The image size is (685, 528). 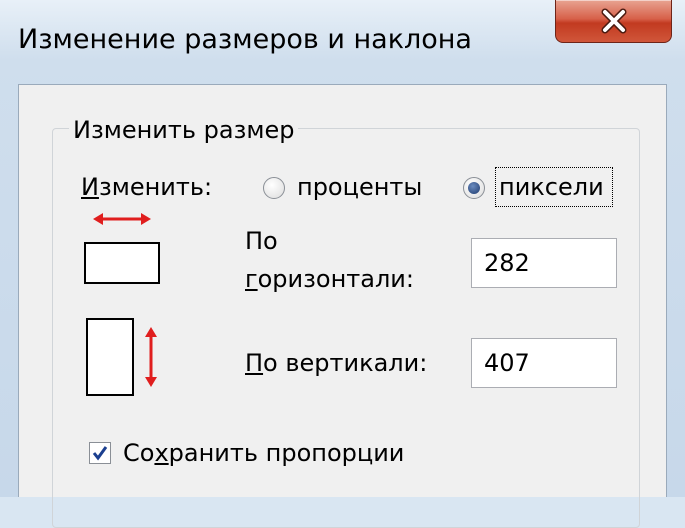 I want to click on resize-by-label: Изменить:, so click(x=146, y=187).